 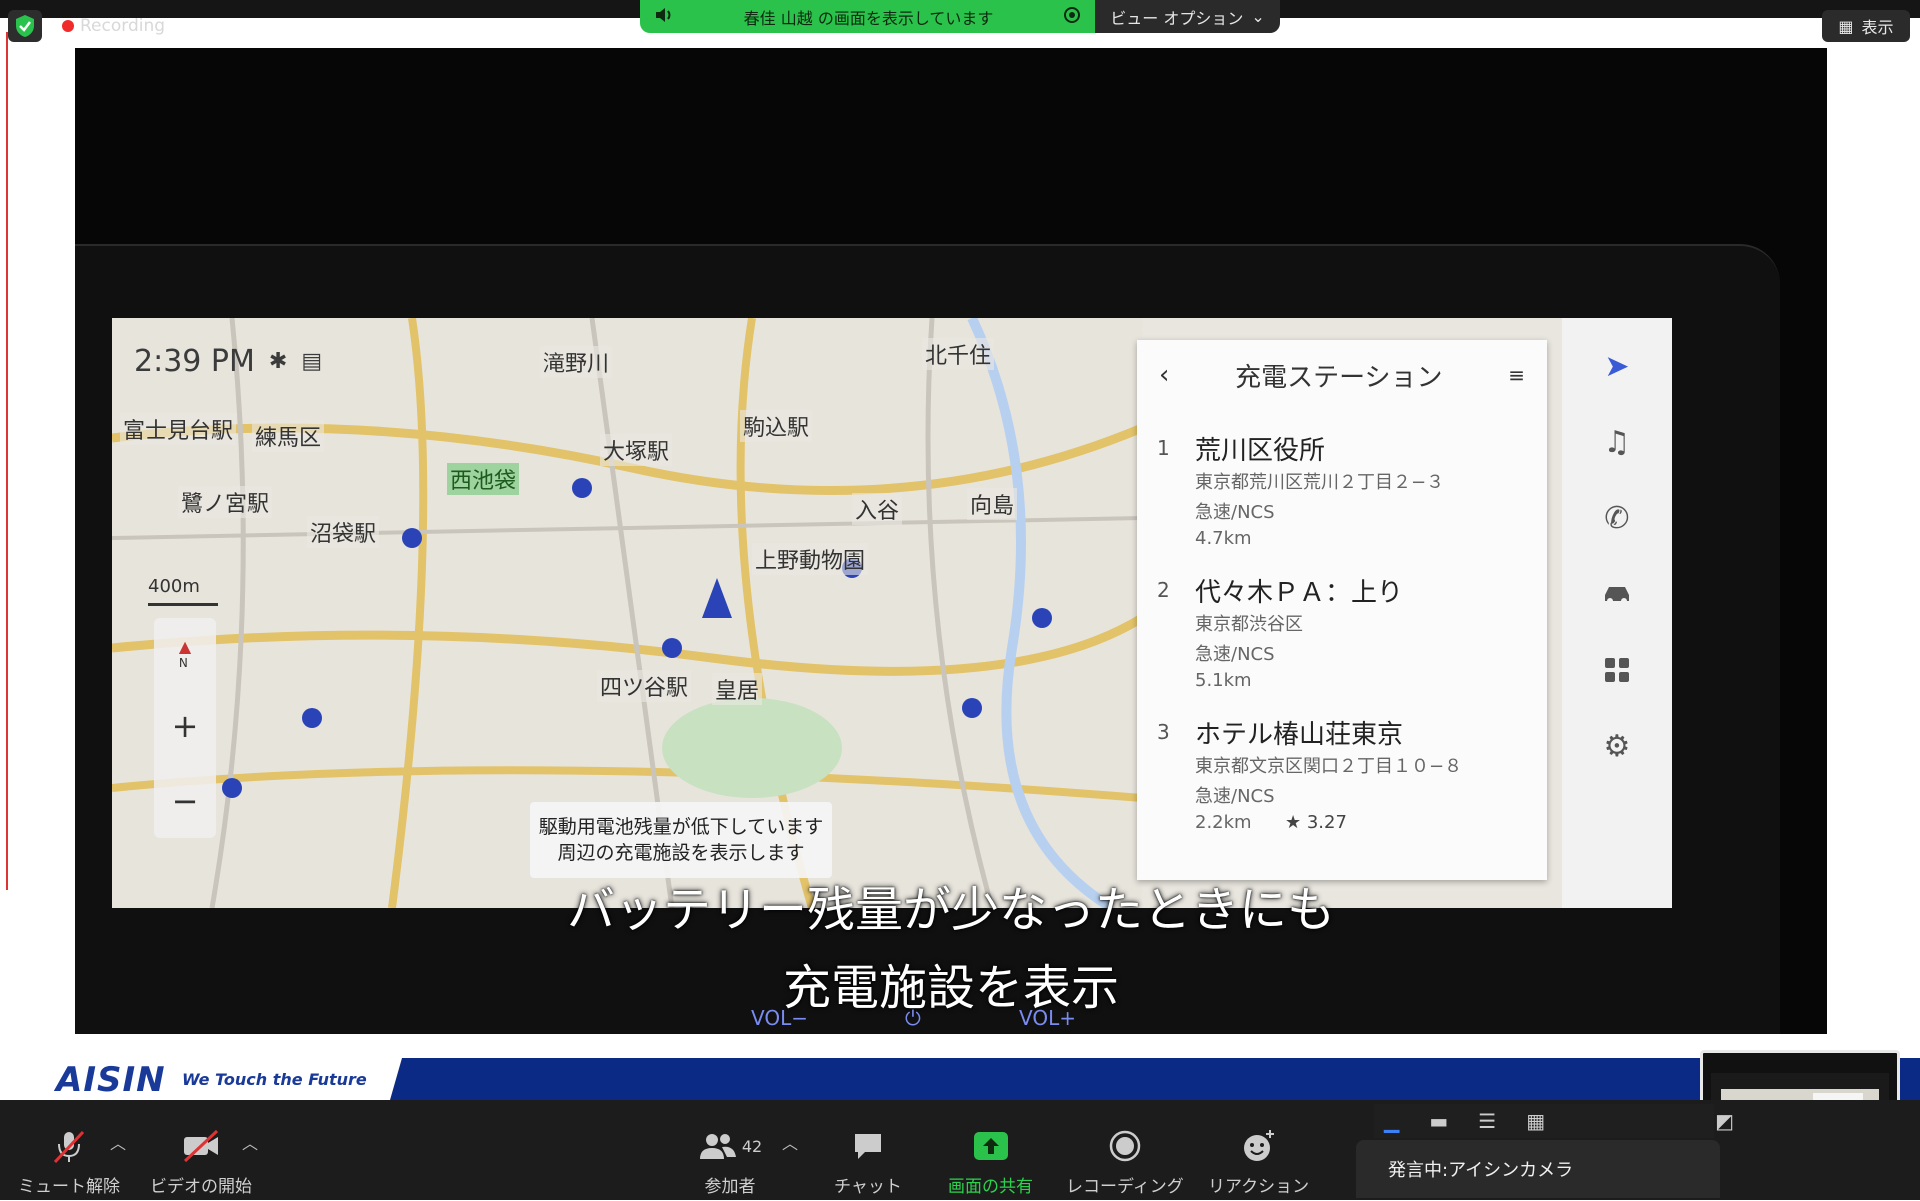 I want to click on result-name: ホテル椿山荘東京, so click(x=1299, y=735).